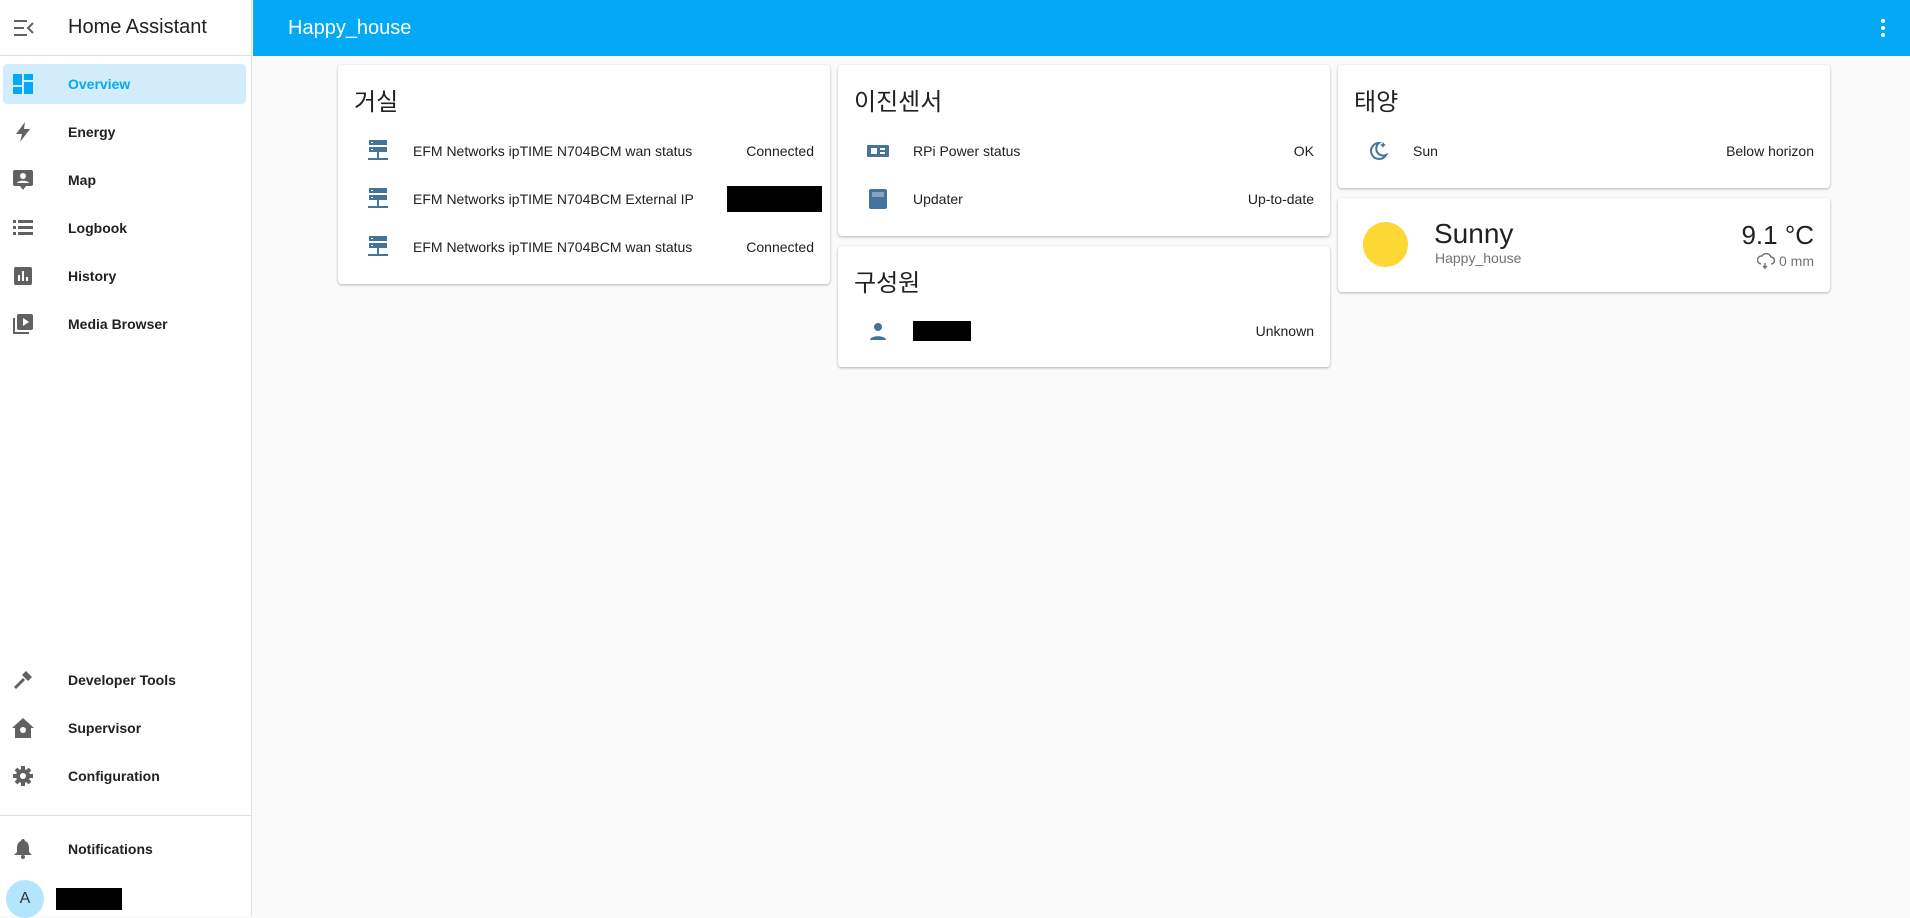 This screenshot has width=1910, height=918. What do you see at coordinates (24, 28) in the screenshot?
I see `menu-collapse-icon` at bounding box center [24, 28].